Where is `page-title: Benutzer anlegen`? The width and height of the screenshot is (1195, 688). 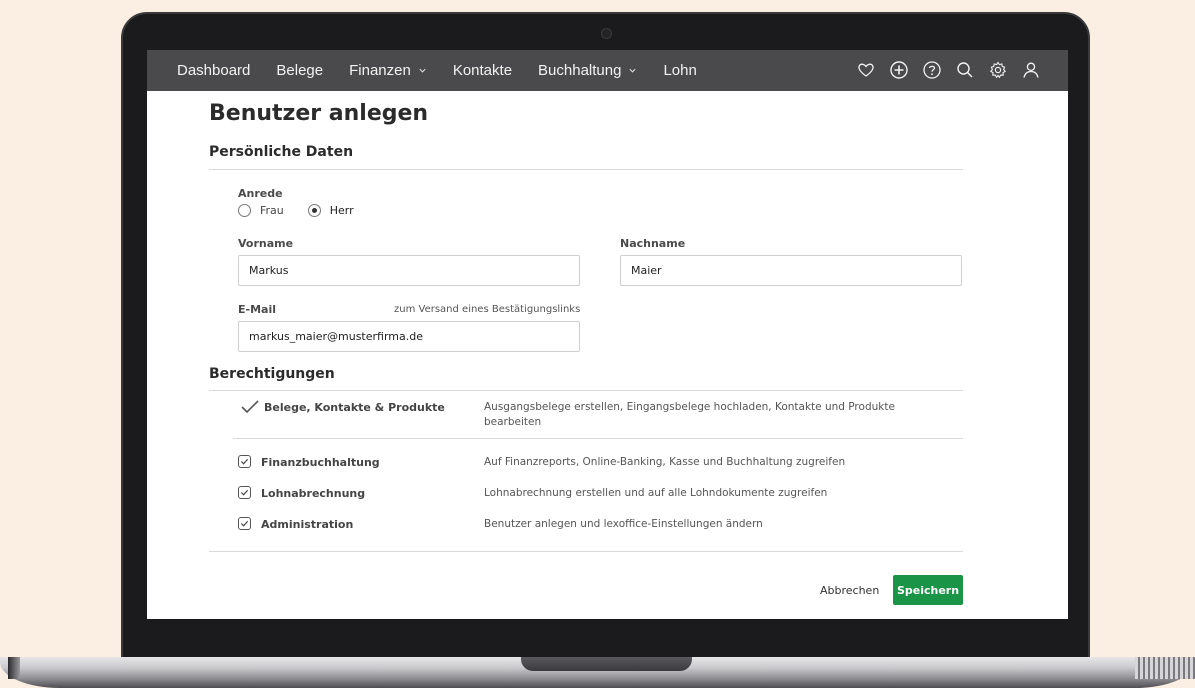 page-title: Benutzer anlegen is located at coordinates (319, 113).